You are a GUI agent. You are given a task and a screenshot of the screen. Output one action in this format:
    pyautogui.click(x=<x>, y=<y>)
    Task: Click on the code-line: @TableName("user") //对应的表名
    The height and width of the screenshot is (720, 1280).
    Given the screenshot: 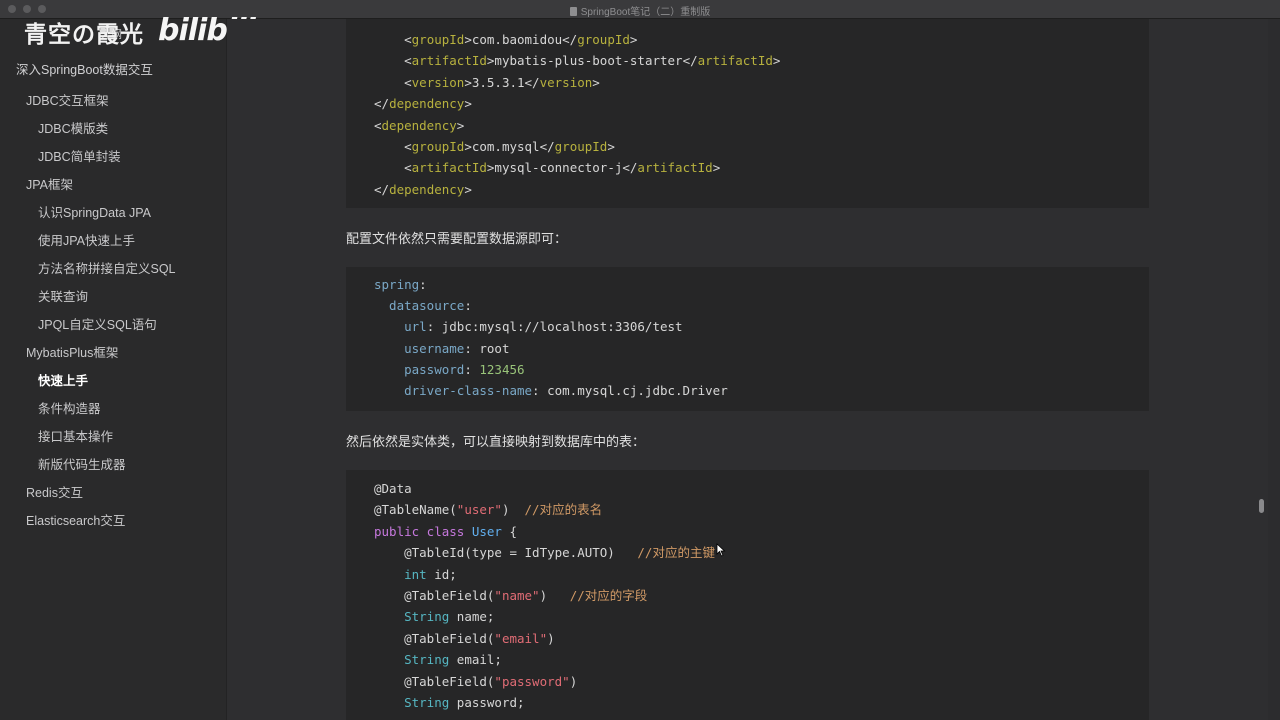 What is the action you would take?
    pyautogui.click(x=488, y=510)
    